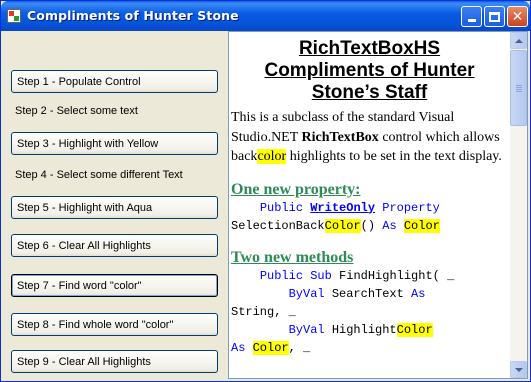  I want to click on param-type: String, _, so click(263, 311).